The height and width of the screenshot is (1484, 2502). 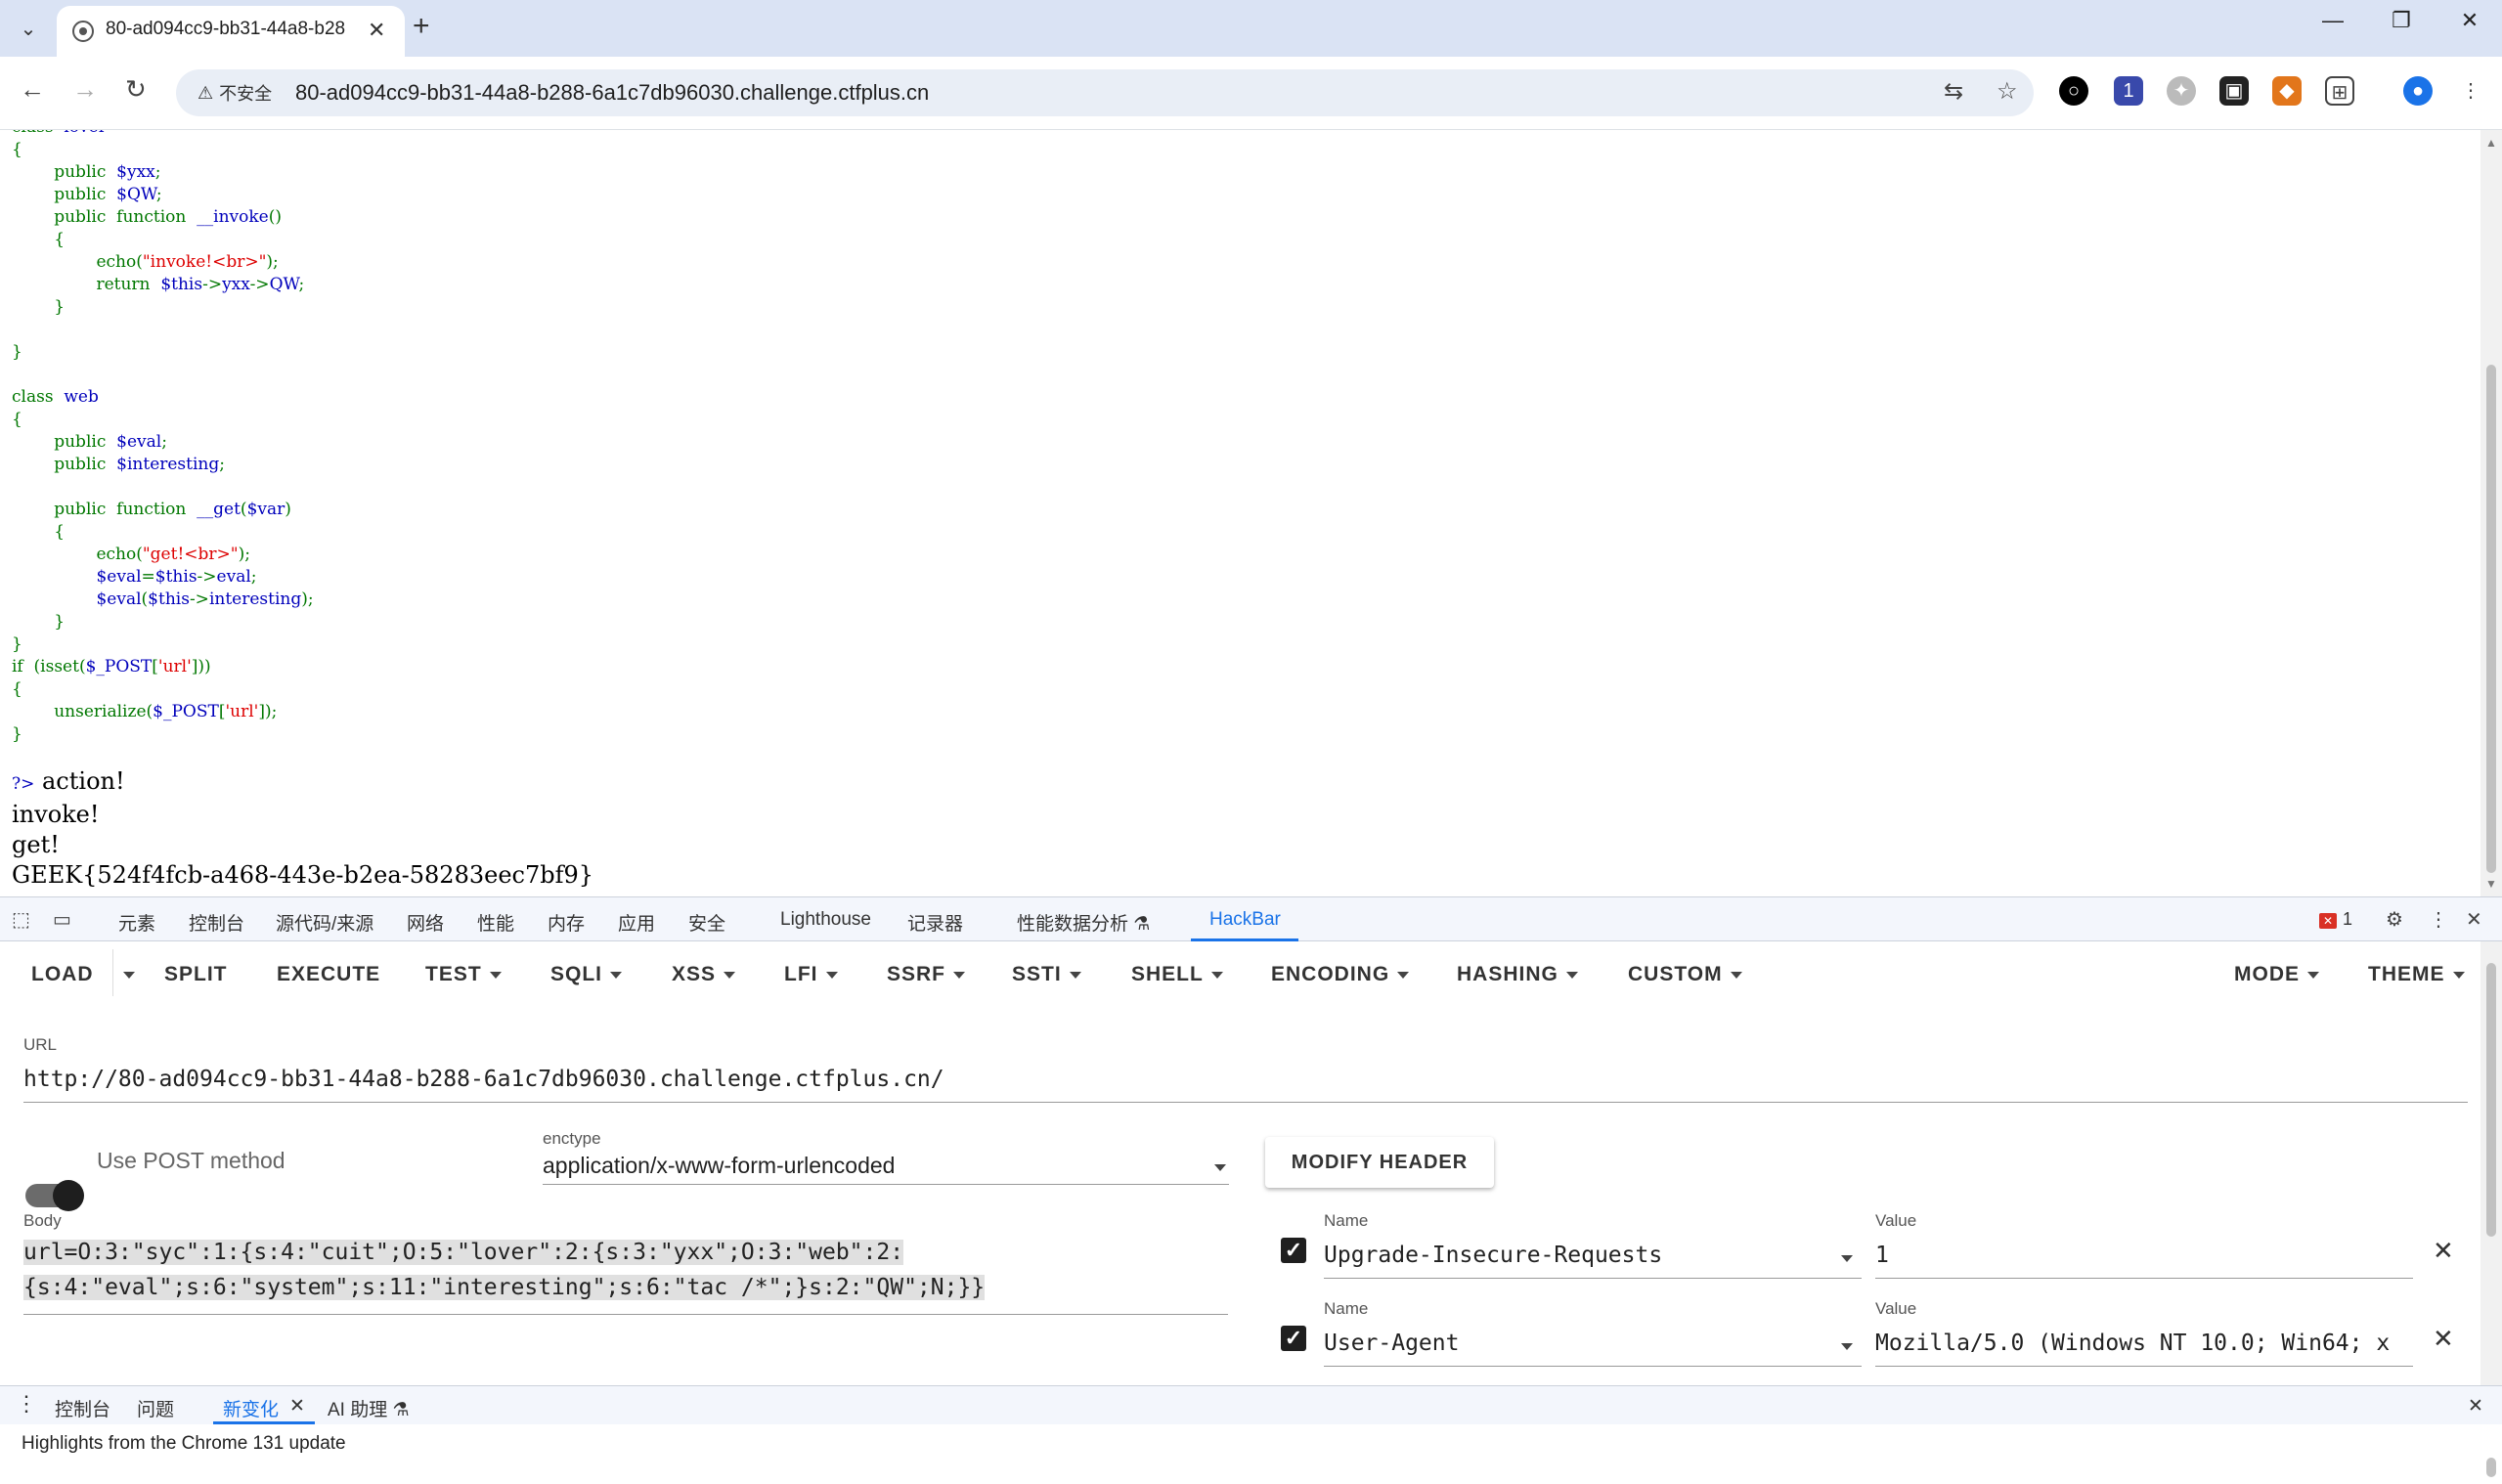 I want to click on translate-icon: ⇆, so click(x=1954, y=91).